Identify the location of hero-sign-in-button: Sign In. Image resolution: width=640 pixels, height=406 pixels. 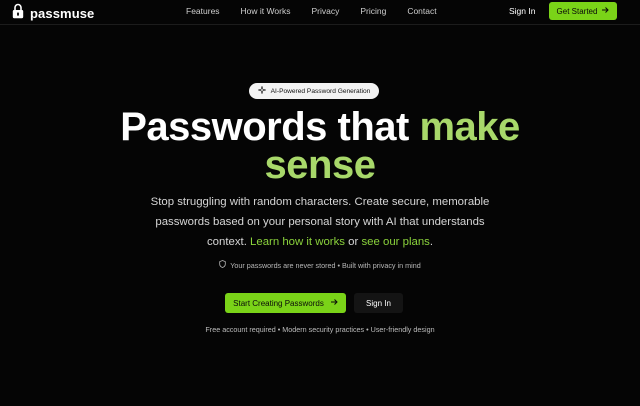
(378, 303).